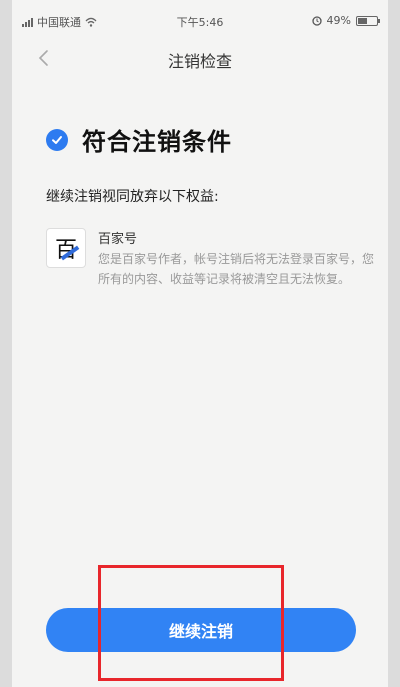  What do you see at coordinates (201, 630) in the screenshot?
I see `continue-cancel-button: 继续注销` at bounding box center [201, 630].